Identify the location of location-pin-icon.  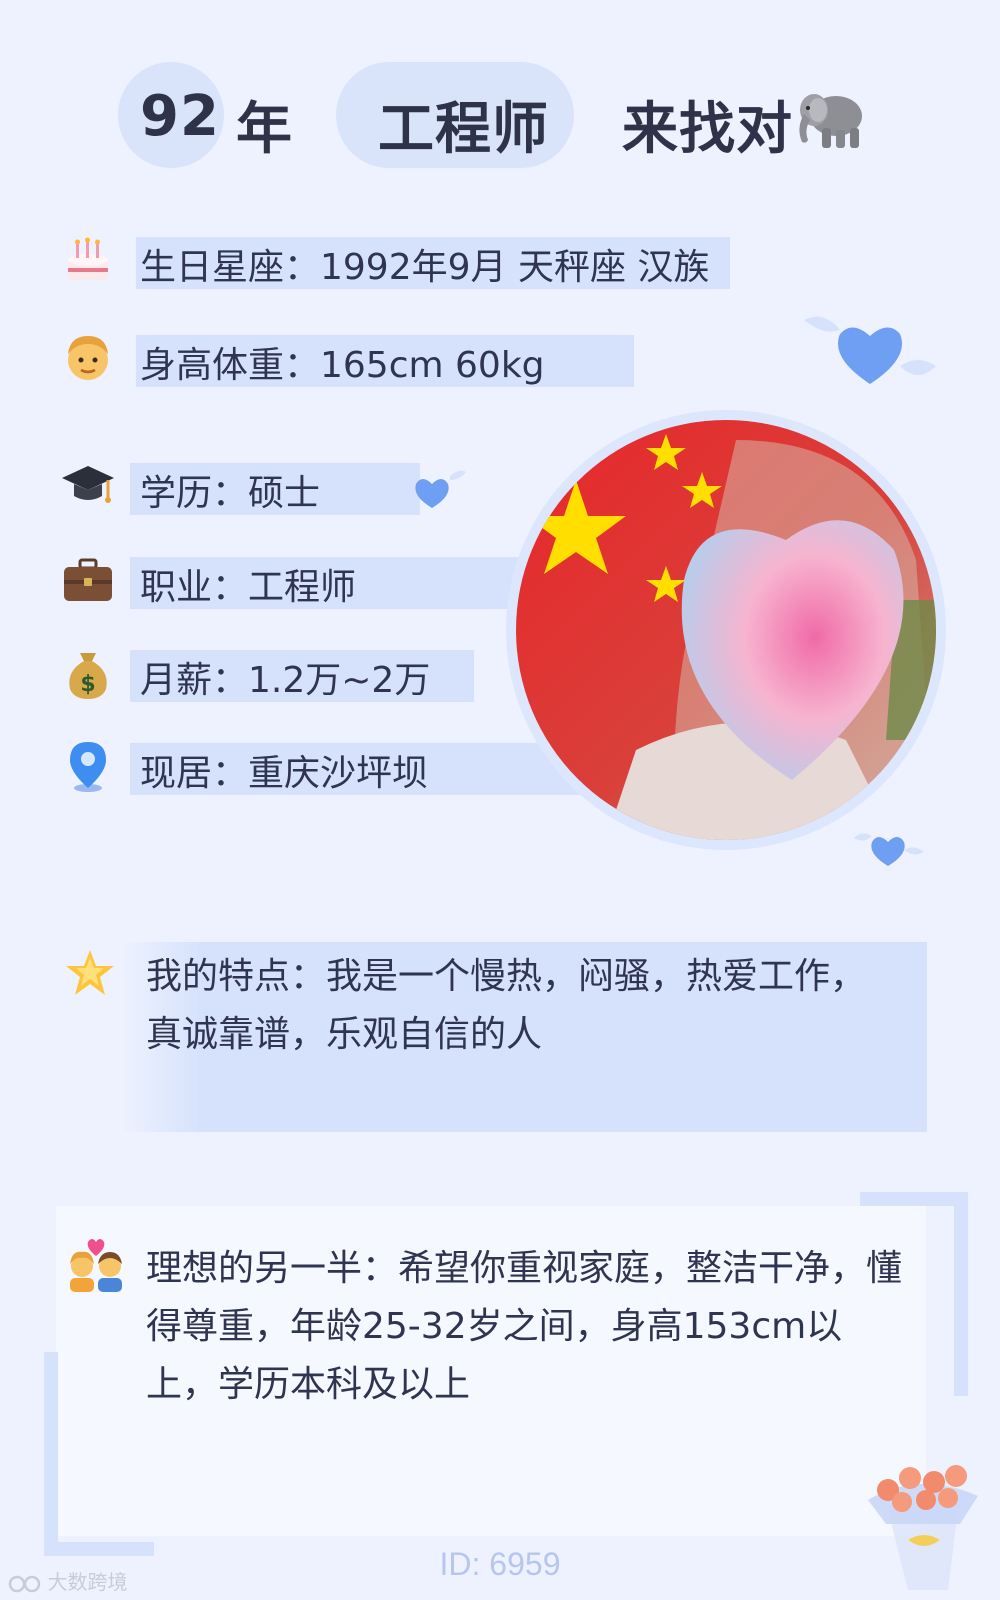
(88, 767).